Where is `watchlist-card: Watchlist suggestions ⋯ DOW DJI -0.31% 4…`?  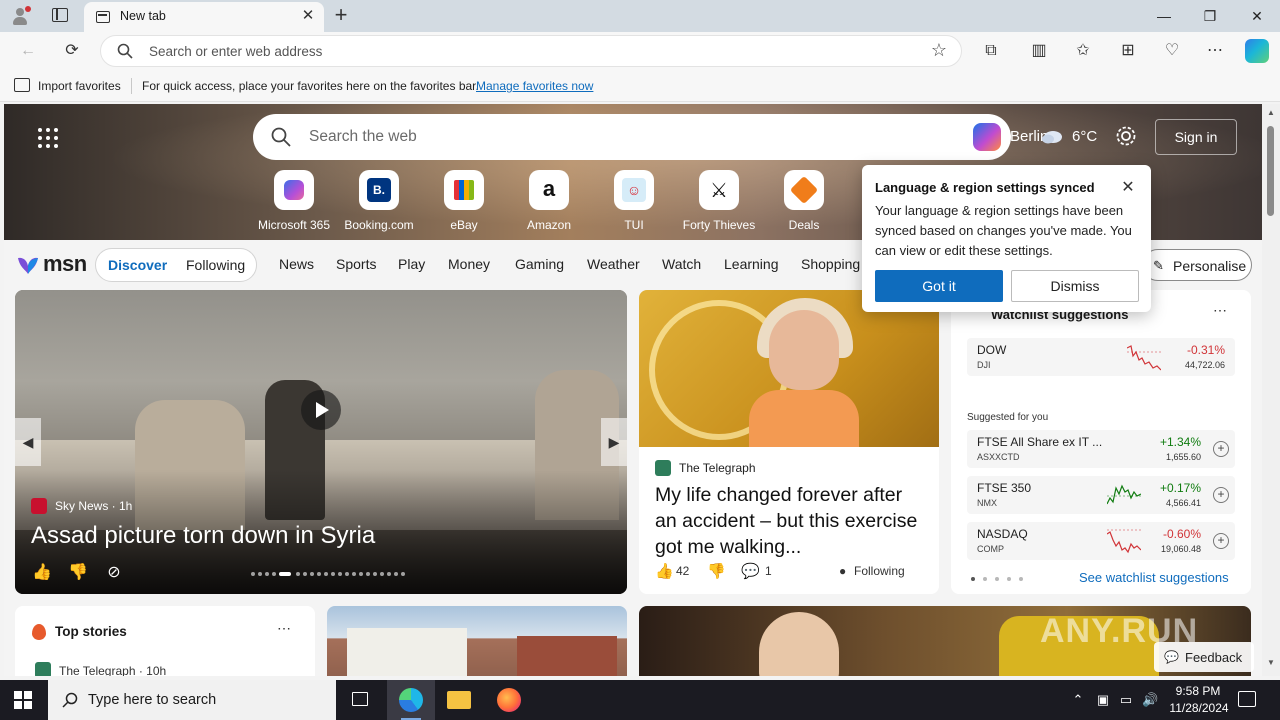
watchlist-card: Watchlist suggestions ⋯ DOW DJI -0.31% 4… is located at coordinates (1101, 442).